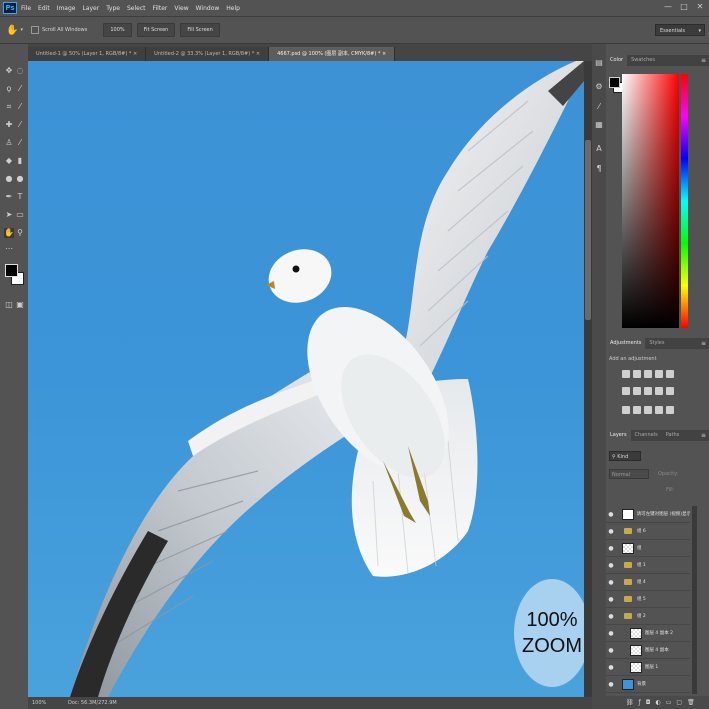  Describe the element at coordinates (679, 702) in the screenshot. I see `new-layer-icon: ▢` at that location.